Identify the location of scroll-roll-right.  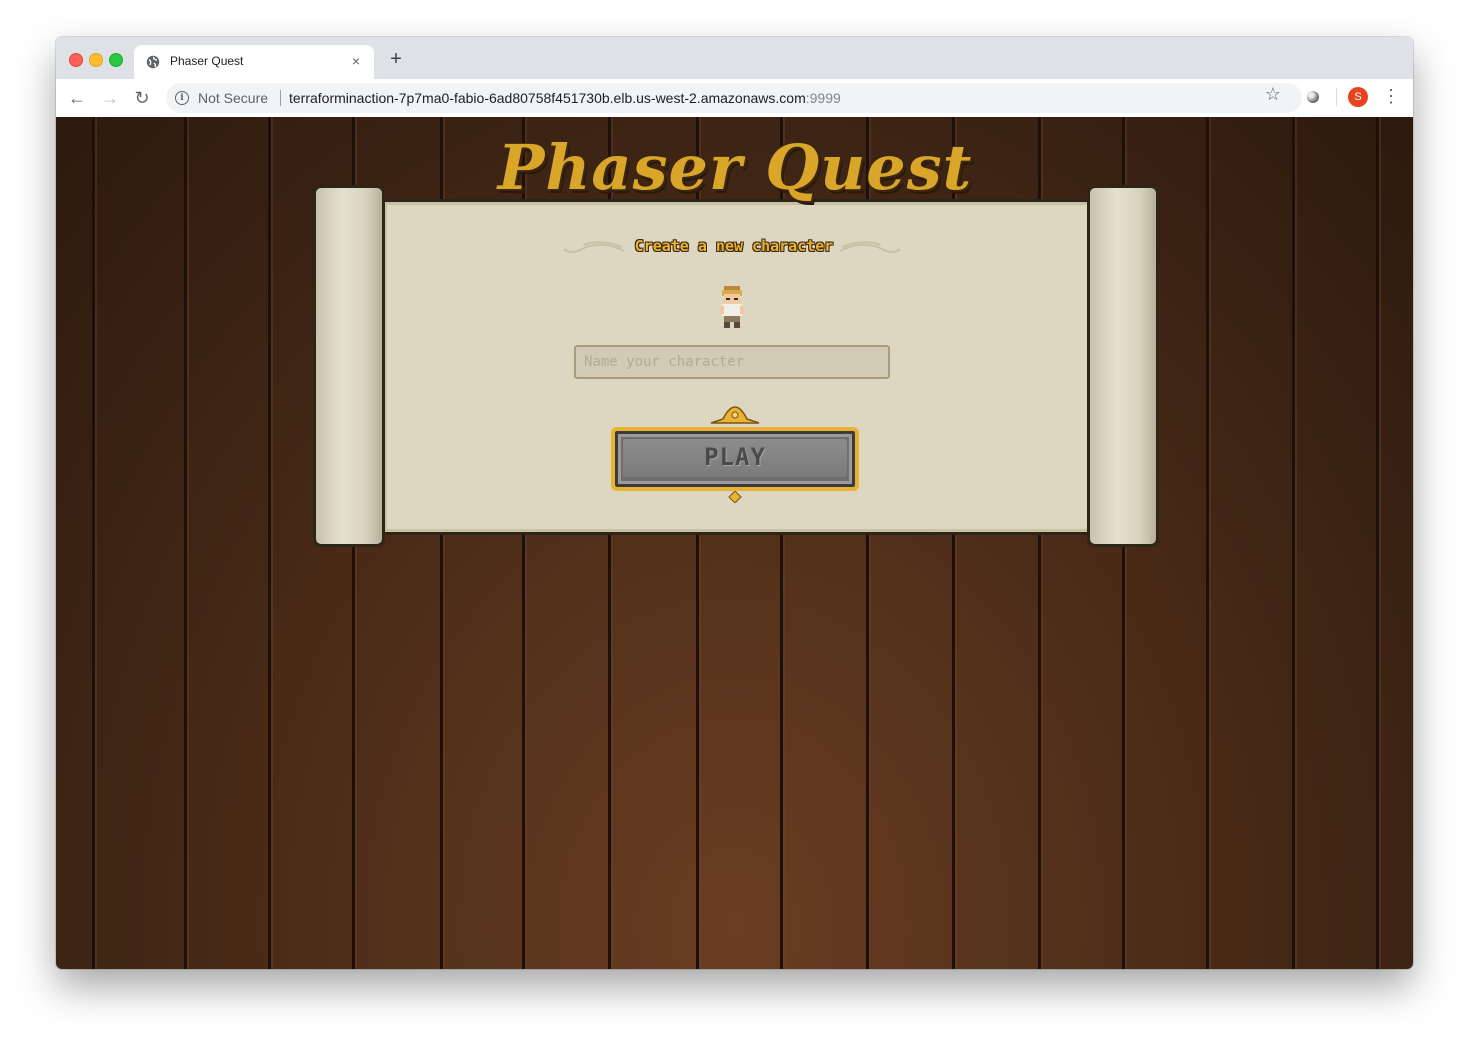
(1123, 366).